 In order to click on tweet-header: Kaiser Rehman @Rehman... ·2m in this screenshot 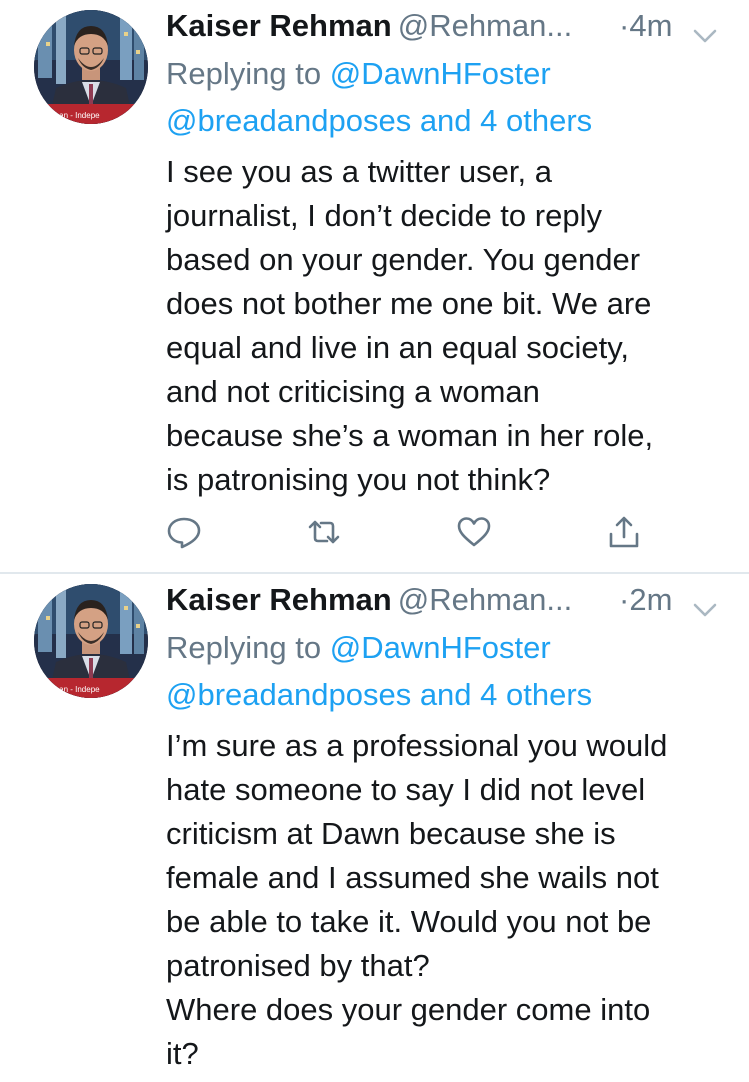, I will do `click(446, 600)`.